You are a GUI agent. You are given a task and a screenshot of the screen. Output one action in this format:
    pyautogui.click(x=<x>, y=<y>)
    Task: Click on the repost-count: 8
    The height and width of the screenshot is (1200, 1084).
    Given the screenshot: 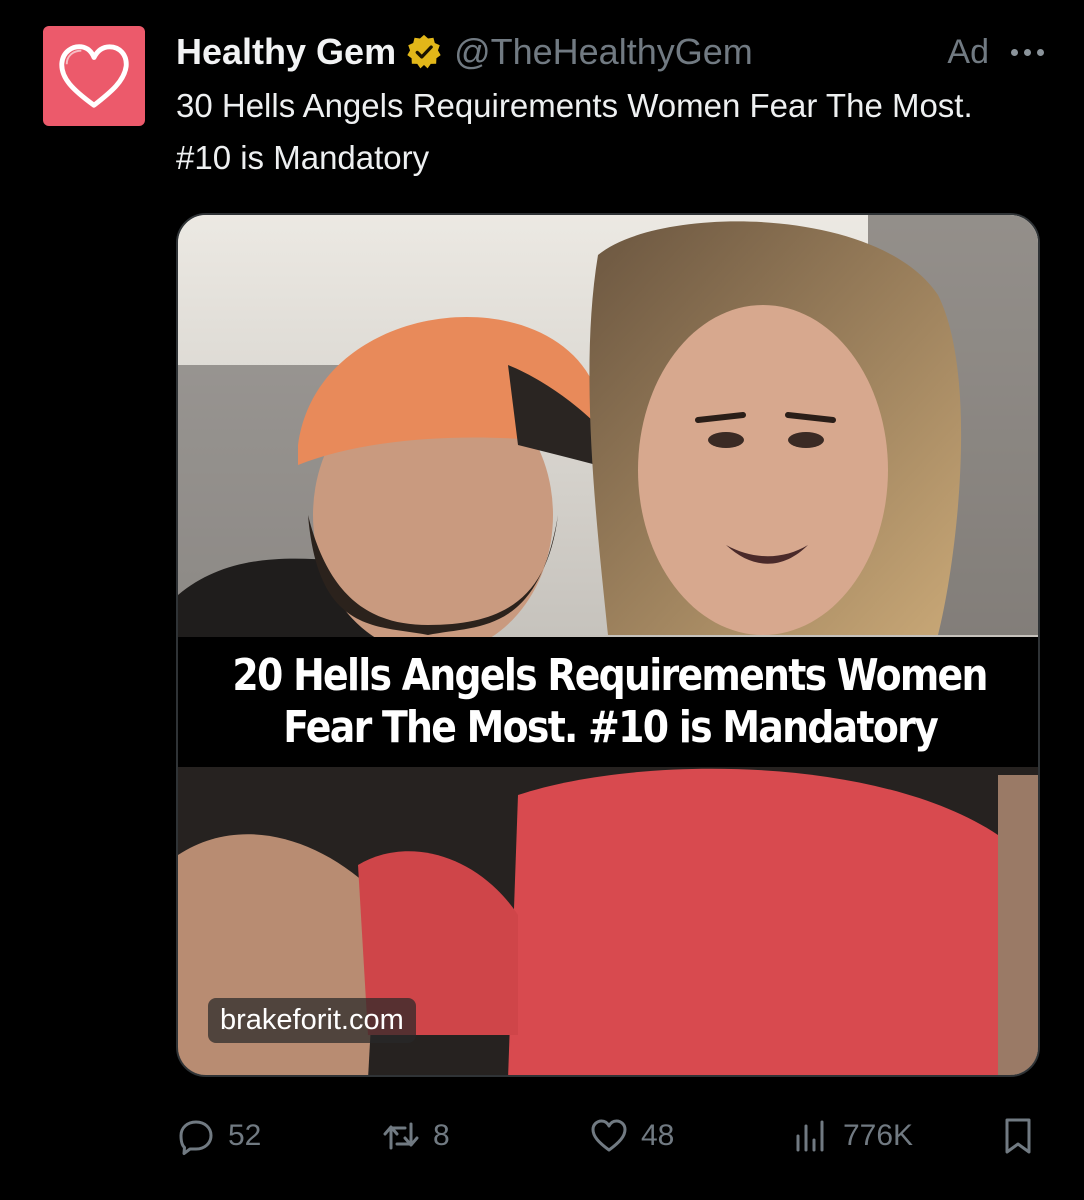 What is the action you would take?
    pyautogui.click(x=441, y=1135)
    